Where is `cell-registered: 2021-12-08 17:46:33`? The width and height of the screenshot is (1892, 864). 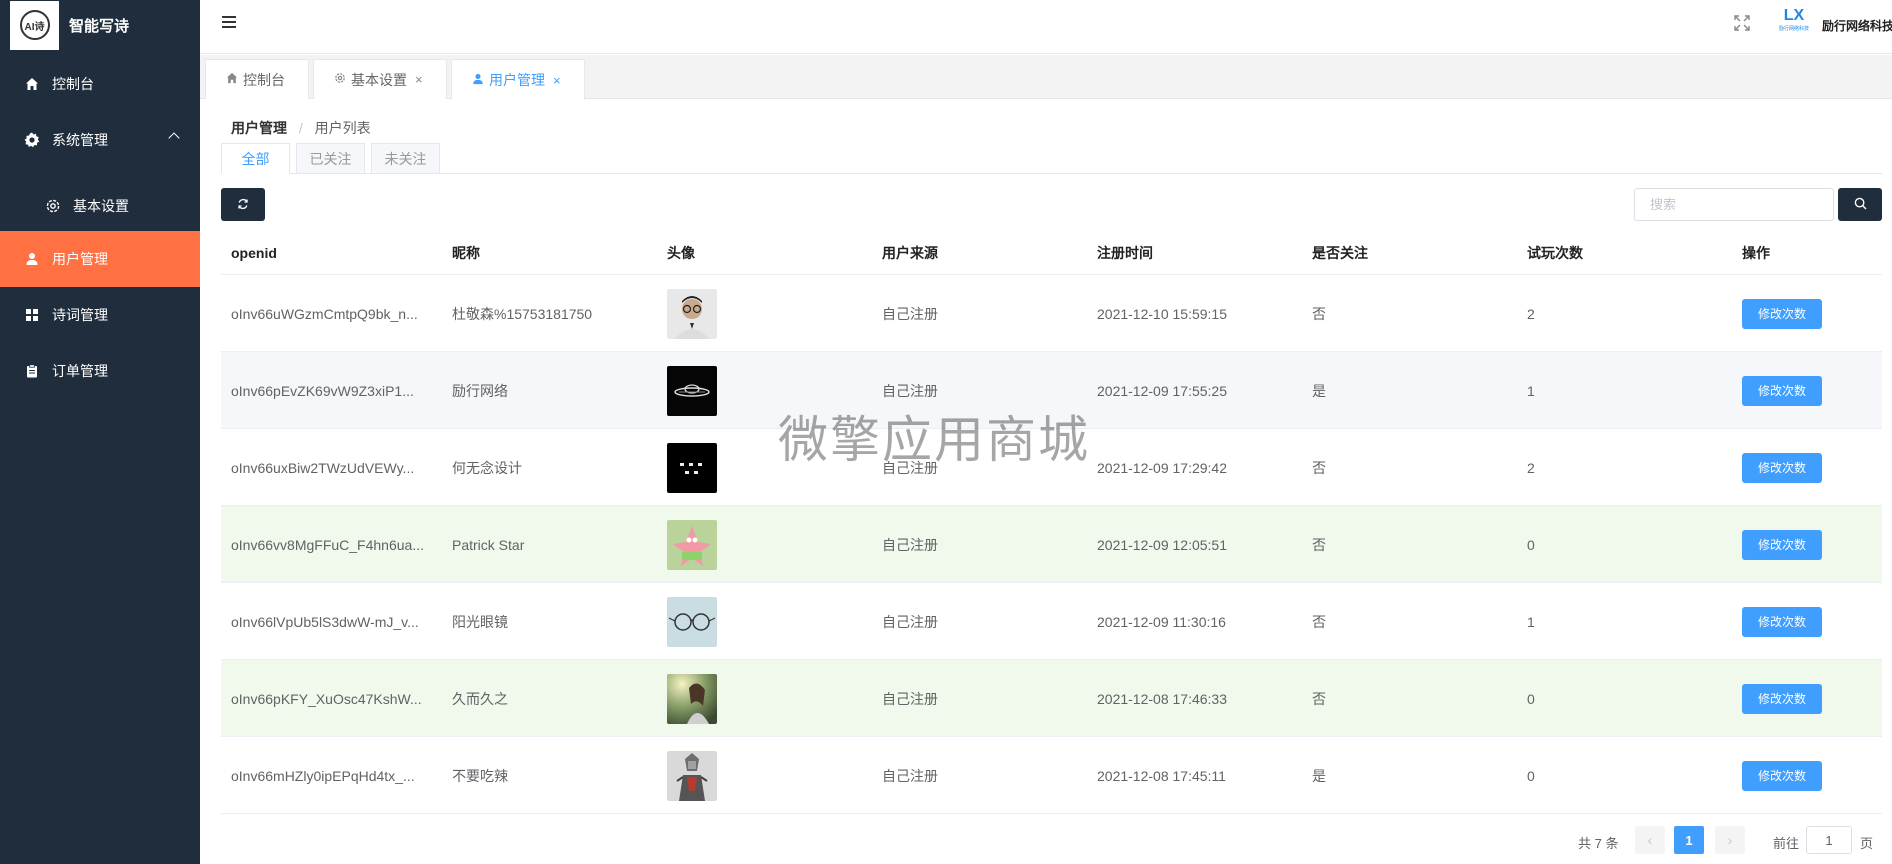
cell-registered: 2021-12-08 17:46:33 is located at coordinates (1162, 698).